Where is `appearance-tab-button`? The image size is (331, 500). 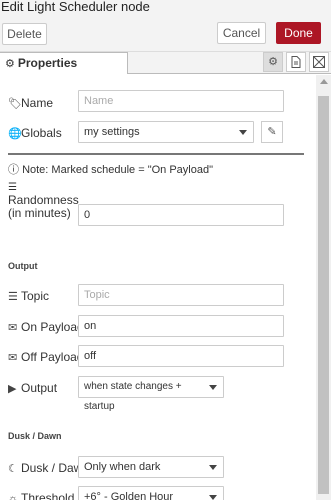 appearance-tab-button is located at coordinates (319, 62).